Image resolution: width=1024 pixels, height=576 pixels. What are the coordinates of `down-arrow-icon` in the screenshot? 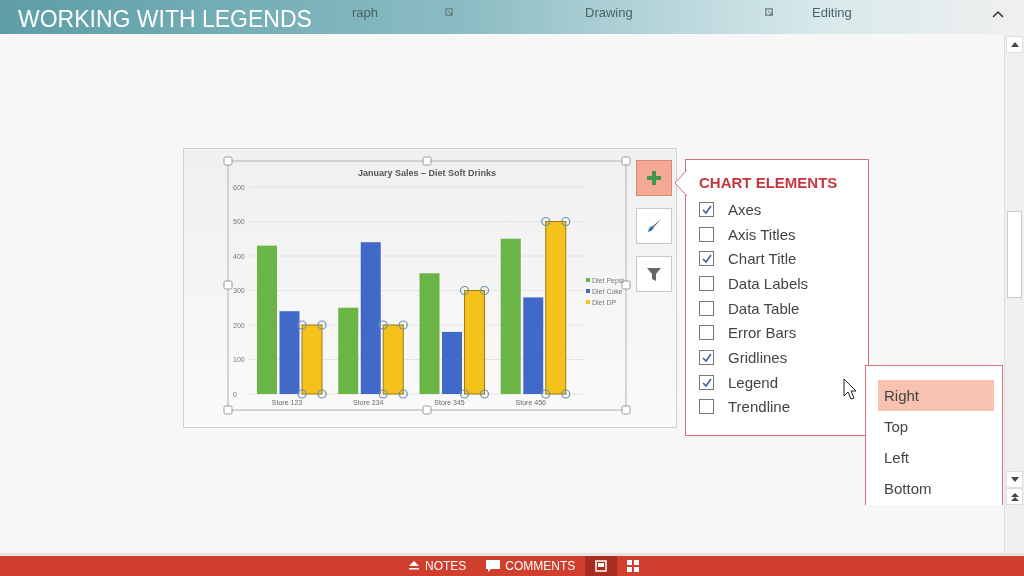 It's located at (1014, 479).